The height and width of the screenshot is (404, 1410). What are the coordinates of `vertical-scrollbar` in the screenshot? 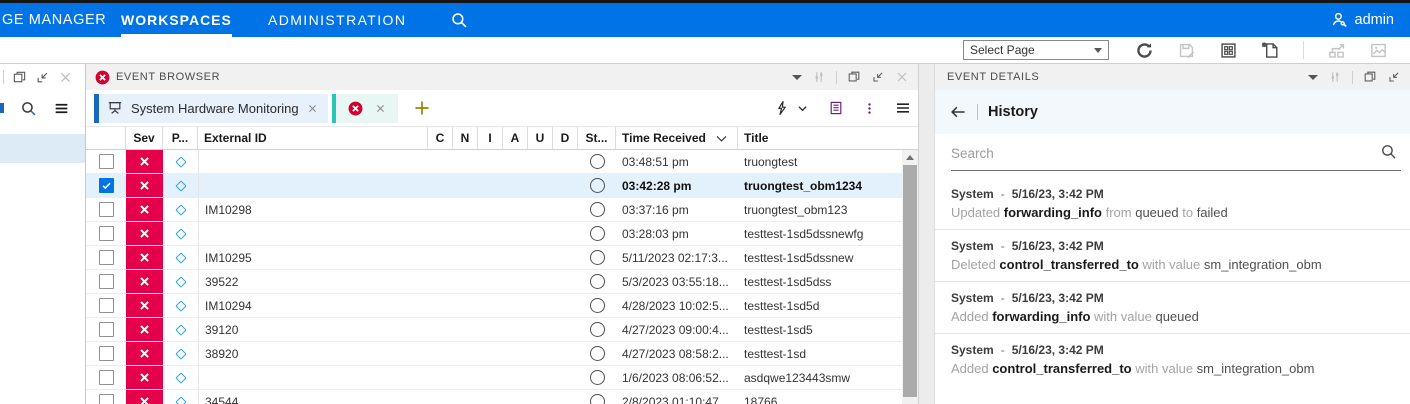 It's located at (910, 277).